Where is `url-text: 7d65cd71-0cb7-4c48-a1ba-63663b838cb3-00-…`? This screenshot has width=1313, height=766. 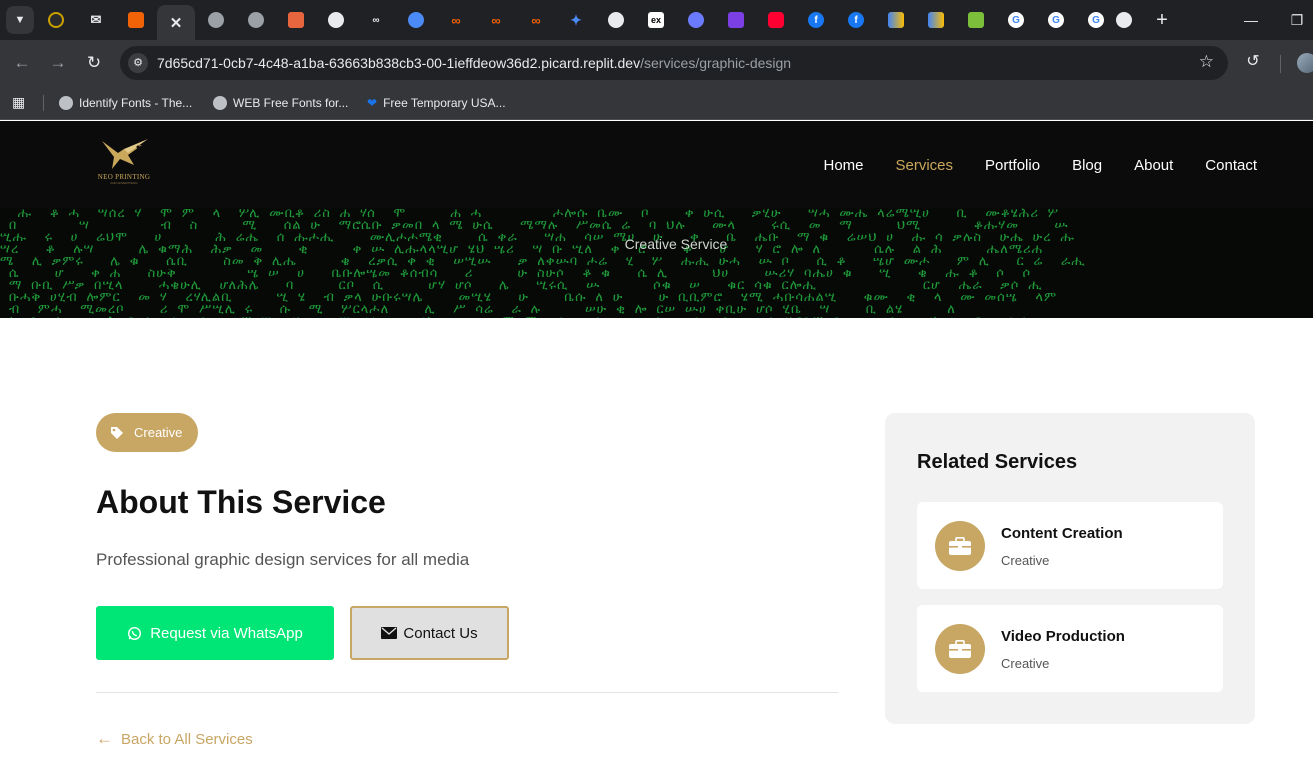
url-text: 7d65cd71-0cb7-4c48-a1ba-63663b838cb3-00-… is located at coordinates (474, 63).